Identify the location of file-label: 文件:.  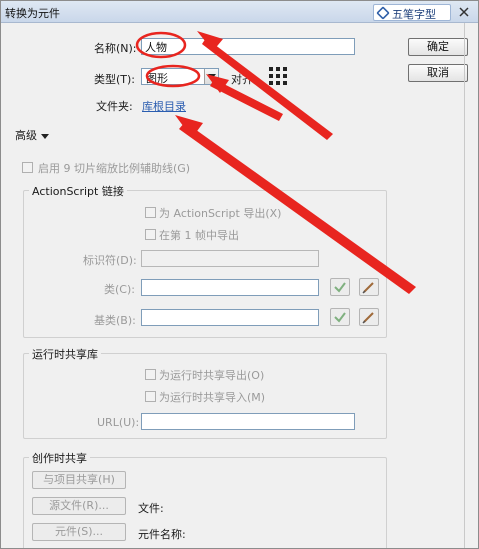
(151, 508).